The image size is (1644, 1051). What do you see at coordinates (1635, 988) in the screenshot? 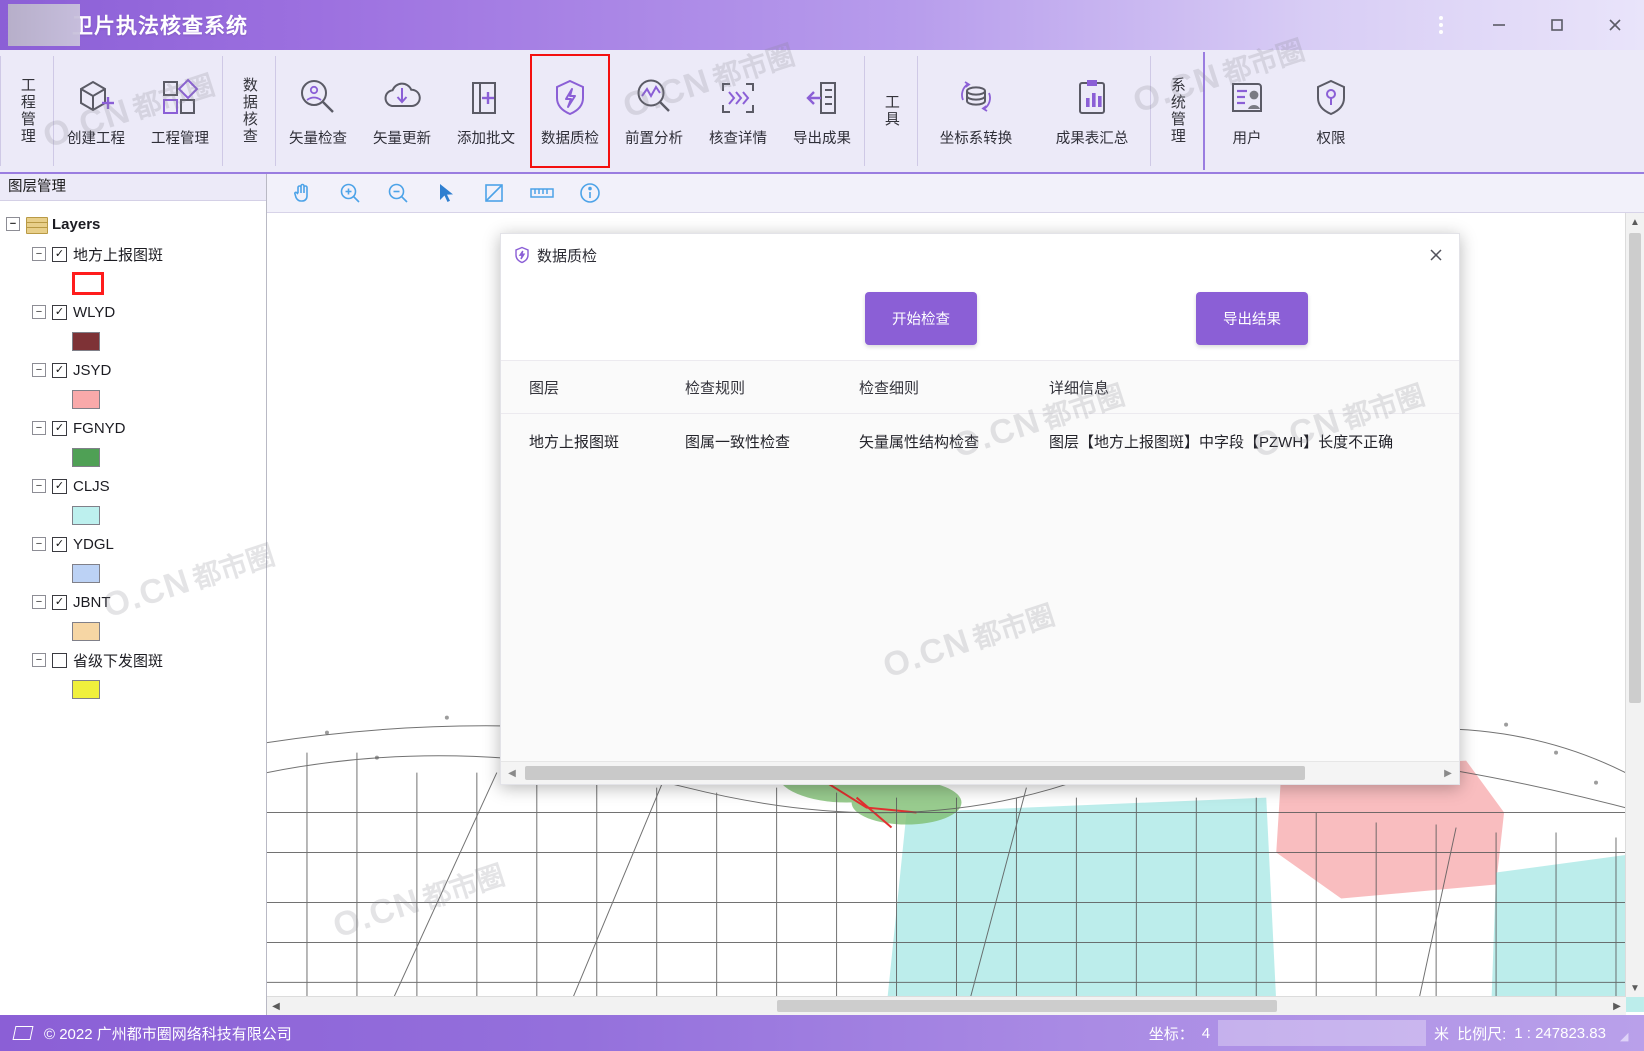
I see `scroll-down-arrow: ▼` at bounding box center [1635, 988].